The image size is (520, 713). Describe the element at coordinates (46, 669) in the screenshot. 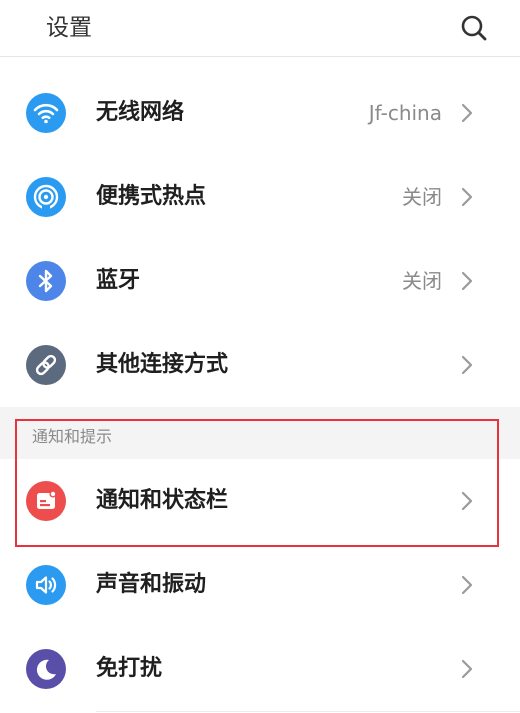

I see `moon-icon` at that location.